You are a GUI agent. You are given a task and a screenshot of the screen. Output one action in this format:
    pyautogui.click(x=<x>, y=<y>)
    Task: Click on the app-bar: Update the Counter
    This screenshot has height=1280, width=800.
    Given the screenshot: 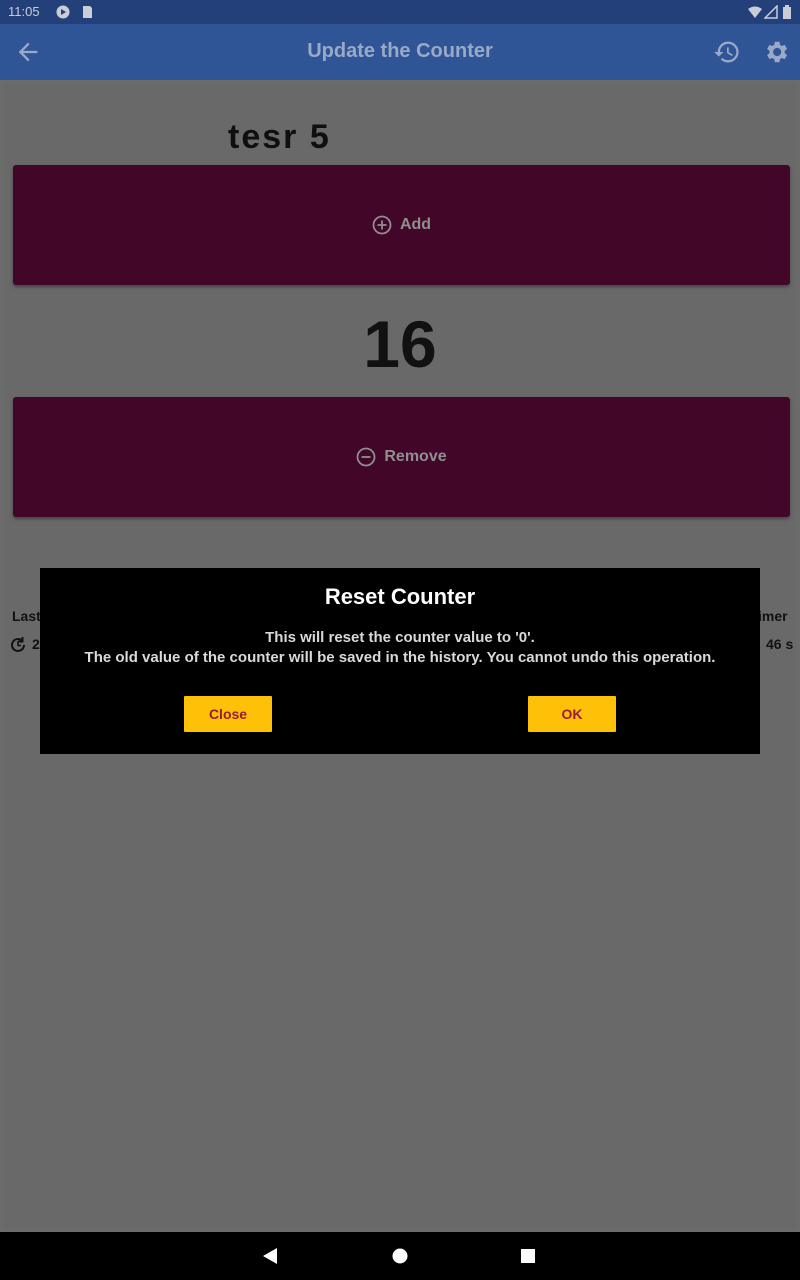 What is the action you would take?
    pyautogui.click(x=400, y=52)
    